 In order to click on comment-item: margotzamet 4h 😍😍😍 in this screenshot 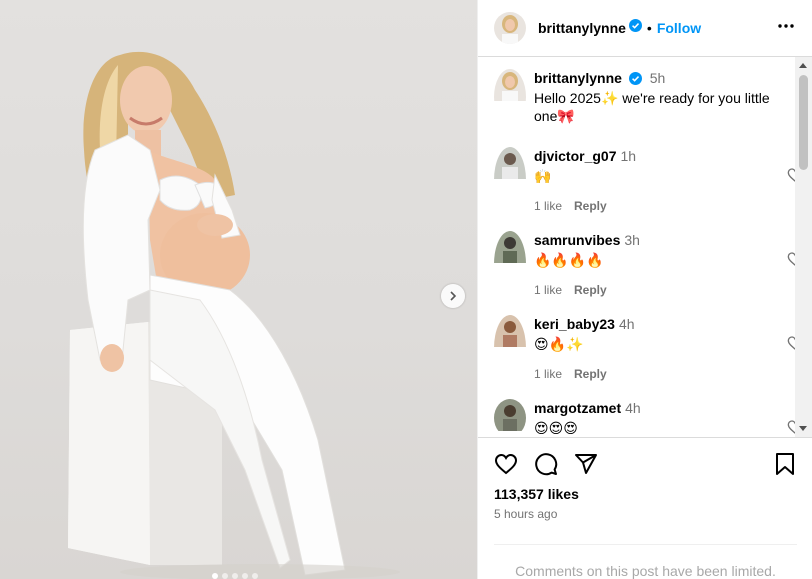, I will do `click(644, 418)`.